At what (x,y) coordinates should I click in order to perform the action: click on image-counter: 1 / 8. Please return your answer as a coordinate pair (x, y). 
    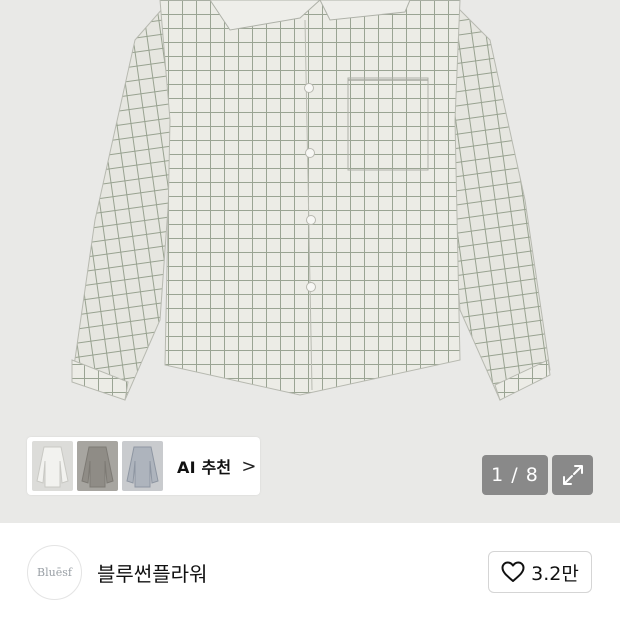
    Looking at the image, I should click on (515, 475).